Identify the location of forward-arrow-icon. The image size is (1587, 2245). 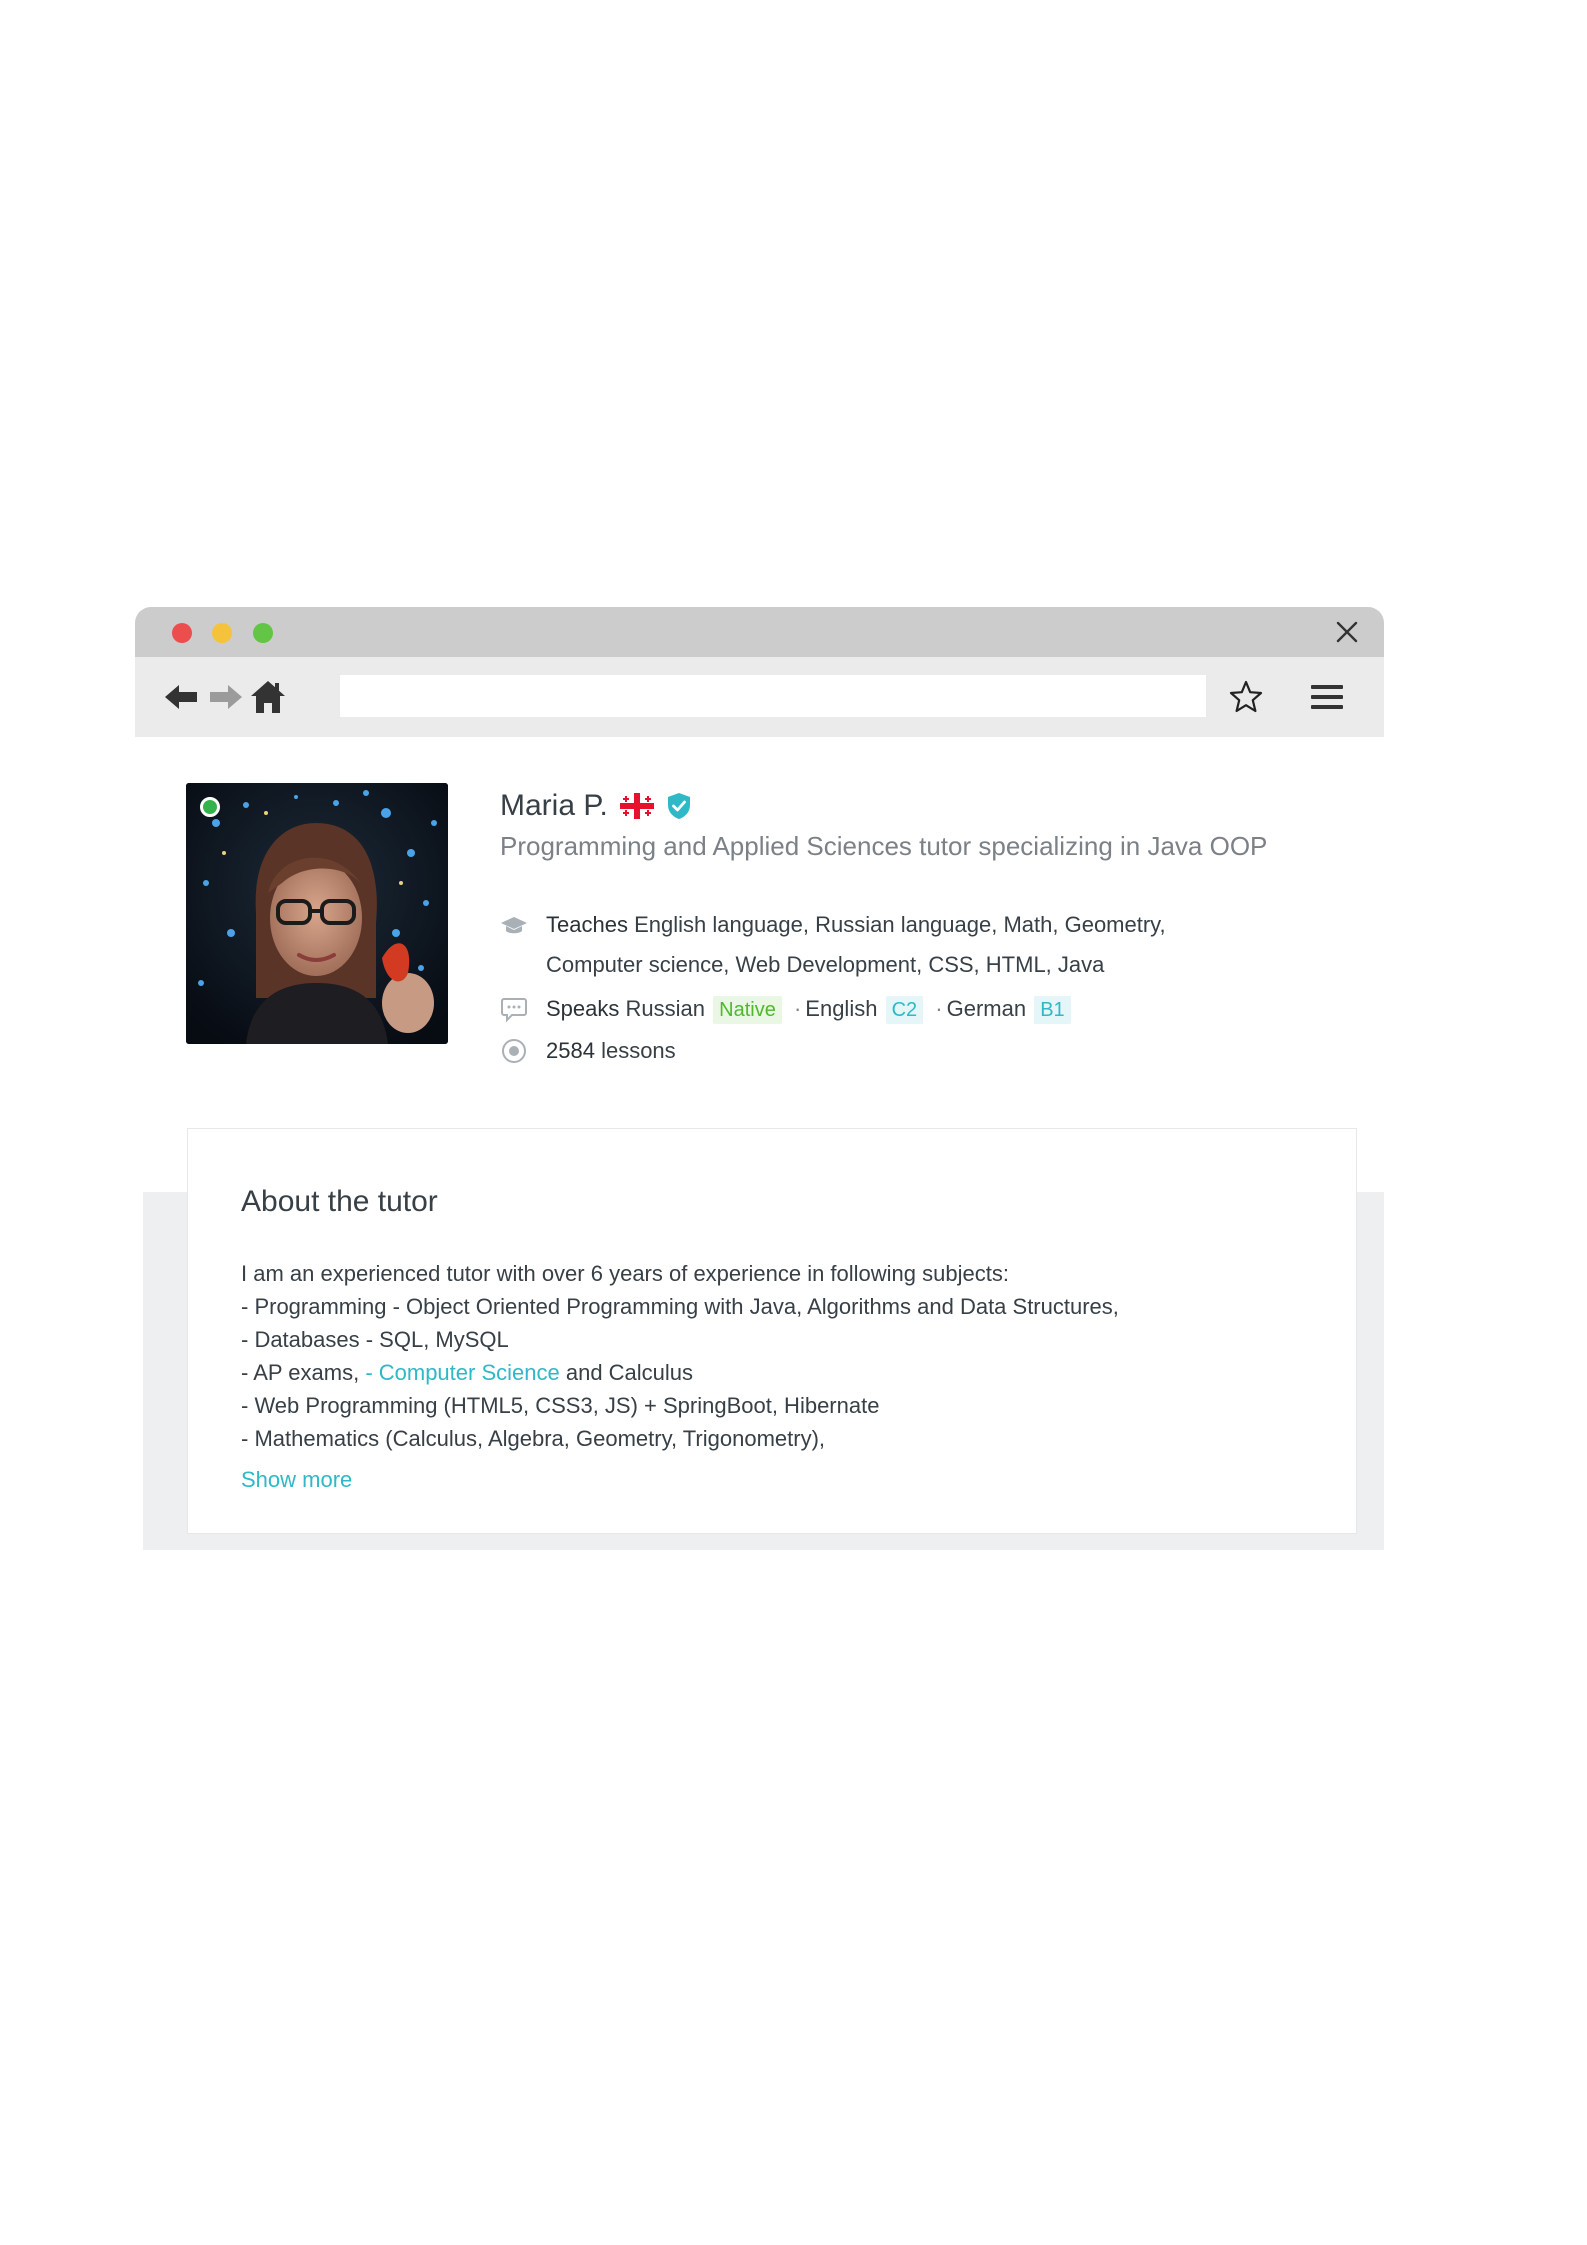
(226, 697).